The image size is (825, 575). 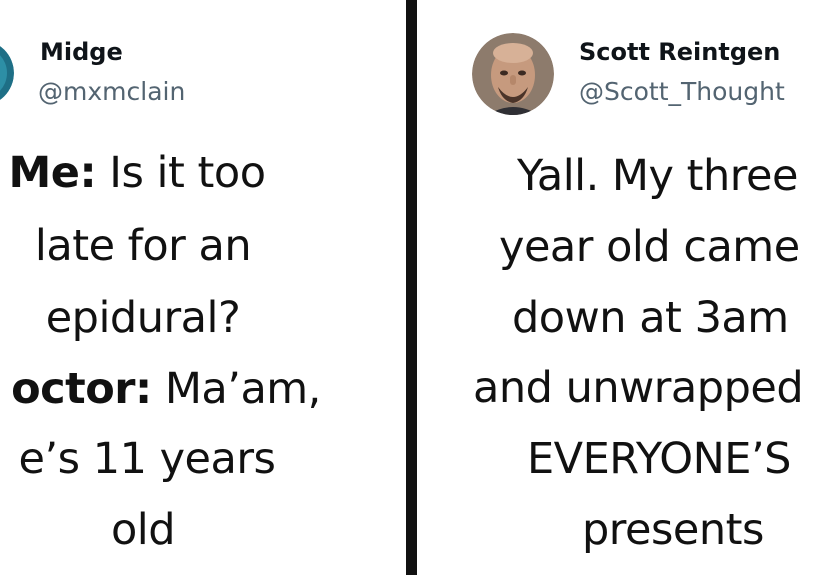 What do you see at coordinates (143, 246) in the screenshot?
I see `tweet-line: late for an` at bounding box center [143, 246].